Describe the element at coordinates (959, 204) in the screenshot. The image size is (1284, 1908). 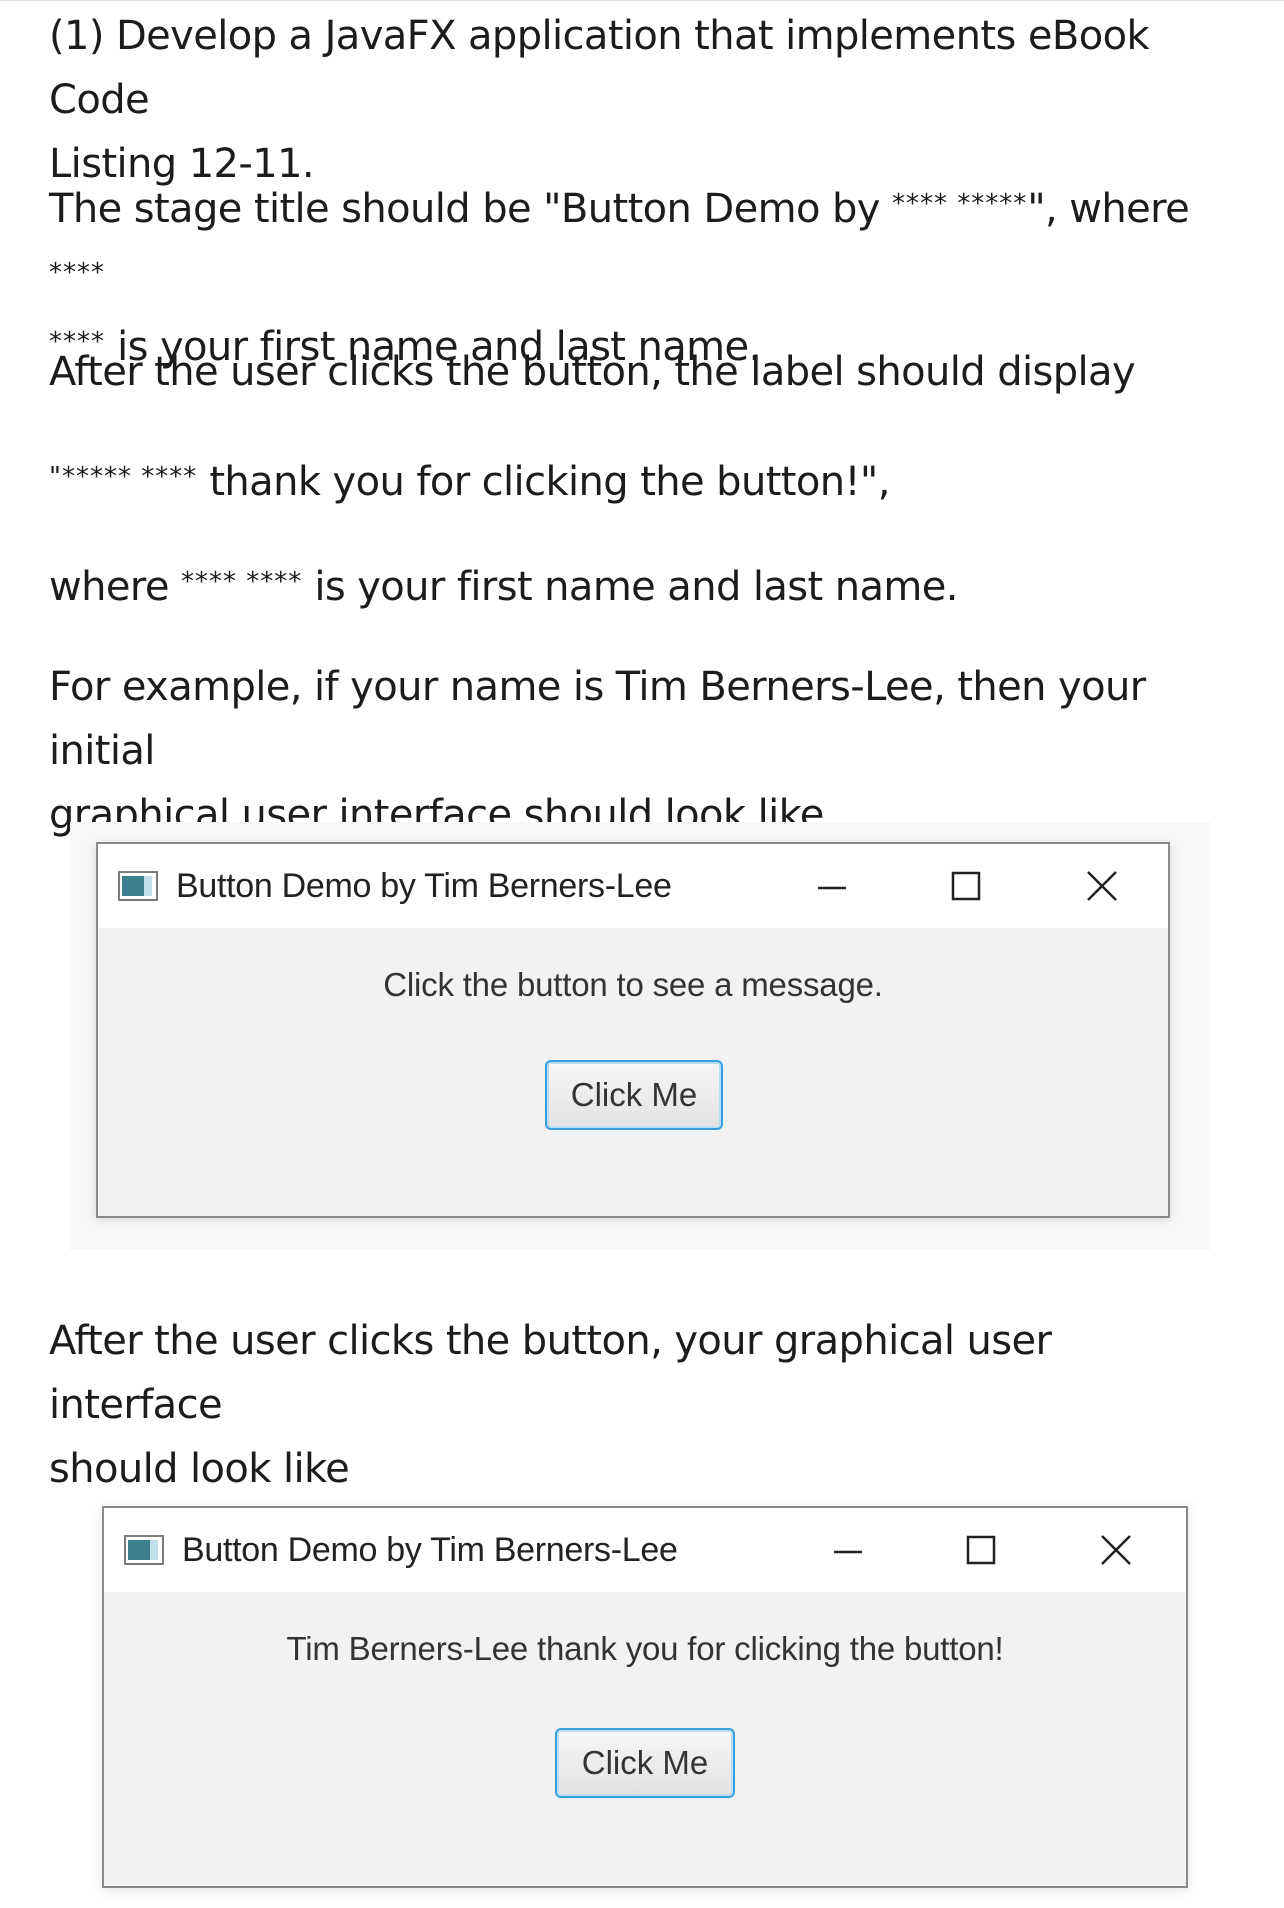
I see `name-placeholder-stars: **** *****` at that location.